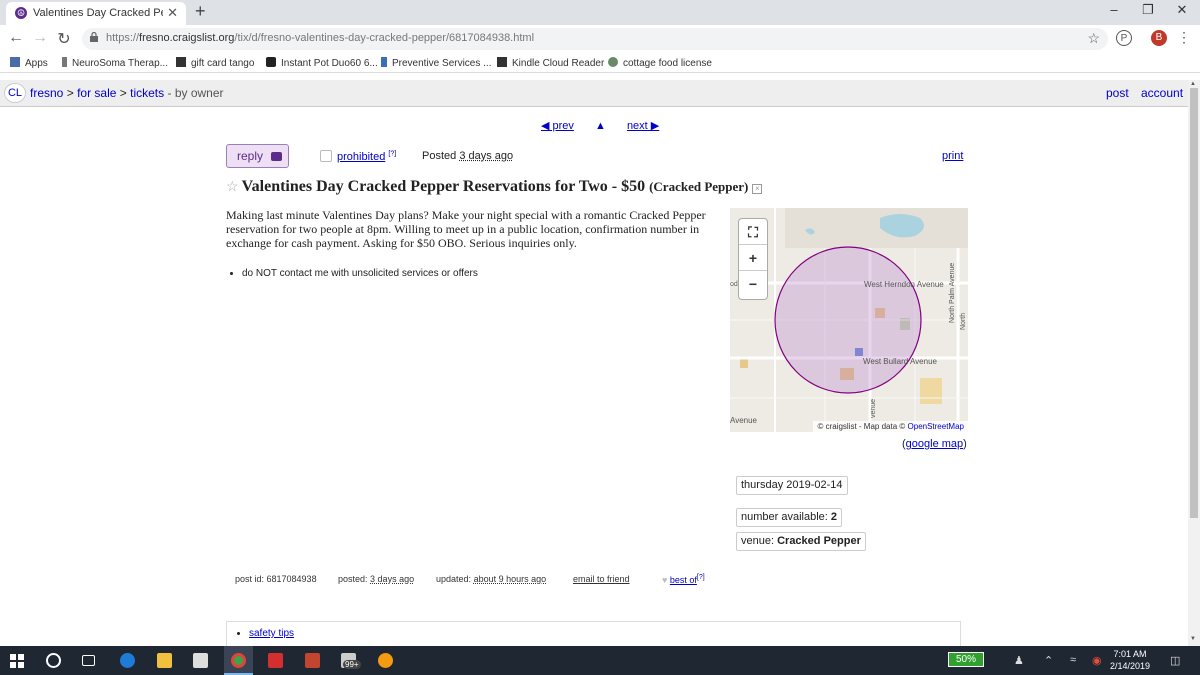 Image resolution: width=1200 pixels, height=675 pixels. What do you see at coordinates (64, 39) in the screenshot?
I see `reload-icon: ↻` at bounding box center [64, 39].